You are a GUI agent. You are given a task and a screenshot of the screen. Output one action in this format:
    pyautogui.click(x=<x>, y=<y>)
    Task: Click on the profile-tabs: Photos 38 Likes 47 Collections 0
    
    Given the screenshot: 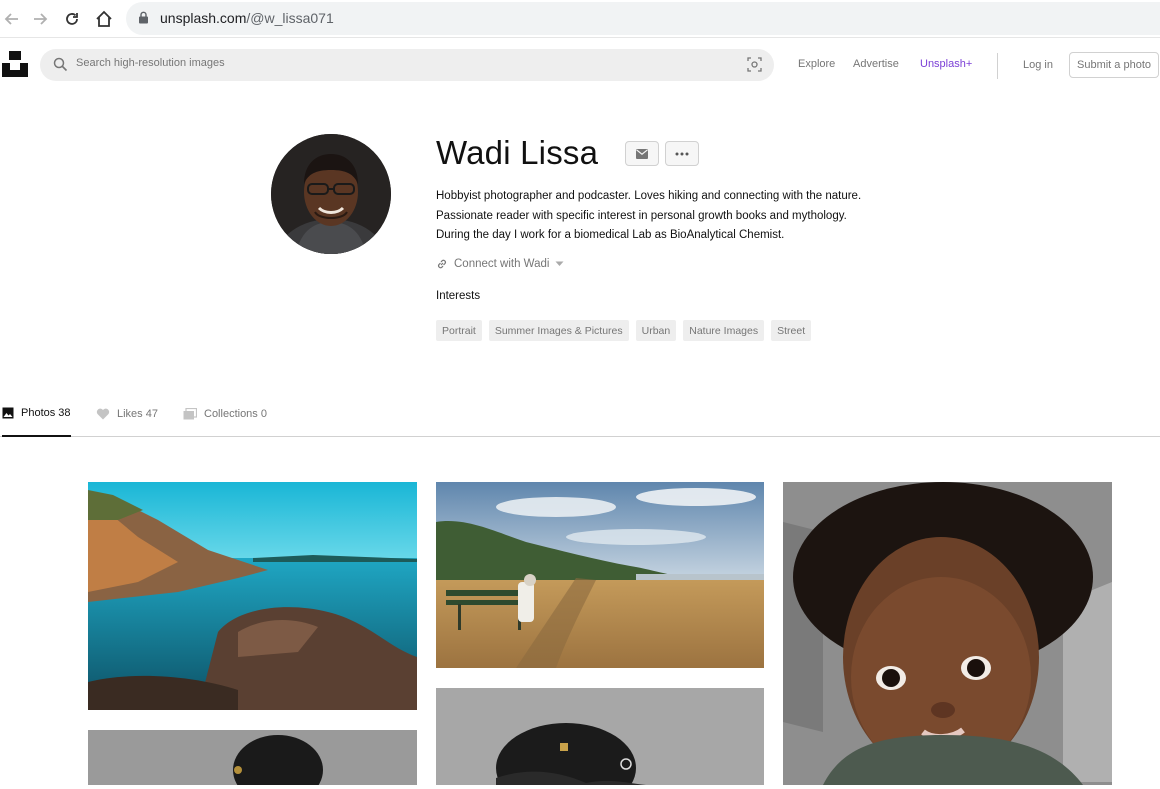 What is the action you would take?
    pyautogui.click(x=580, y=416)
    